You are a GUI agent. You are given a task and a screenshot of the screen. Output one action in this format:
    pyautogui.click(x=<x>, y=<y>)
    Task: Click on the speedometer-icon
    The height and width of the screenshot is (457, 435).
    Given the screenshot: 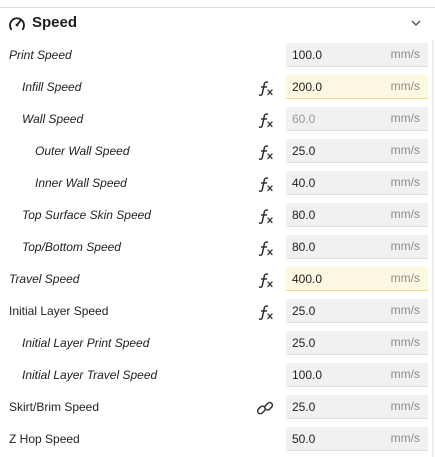 What is the action you would take?
    pyautogui.click(x=17, y=24)
    